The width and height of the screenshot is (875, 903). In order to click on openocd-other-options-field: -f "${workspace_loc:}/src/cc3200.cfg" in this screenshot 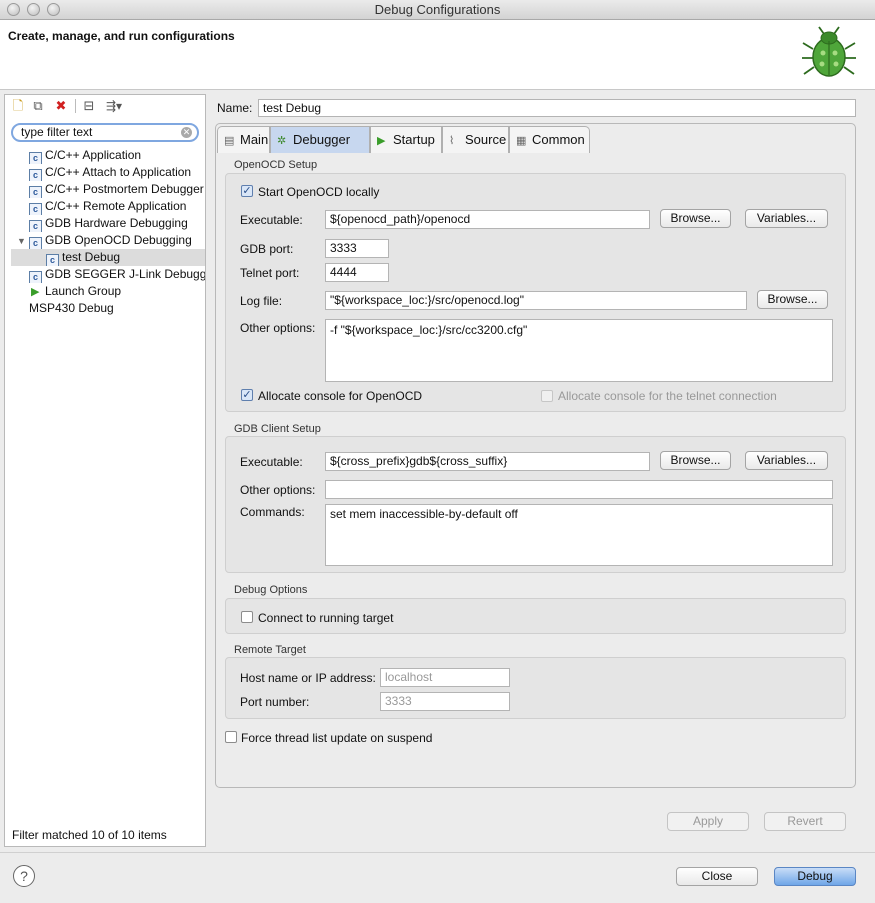, I will do `click(579, 350)`.